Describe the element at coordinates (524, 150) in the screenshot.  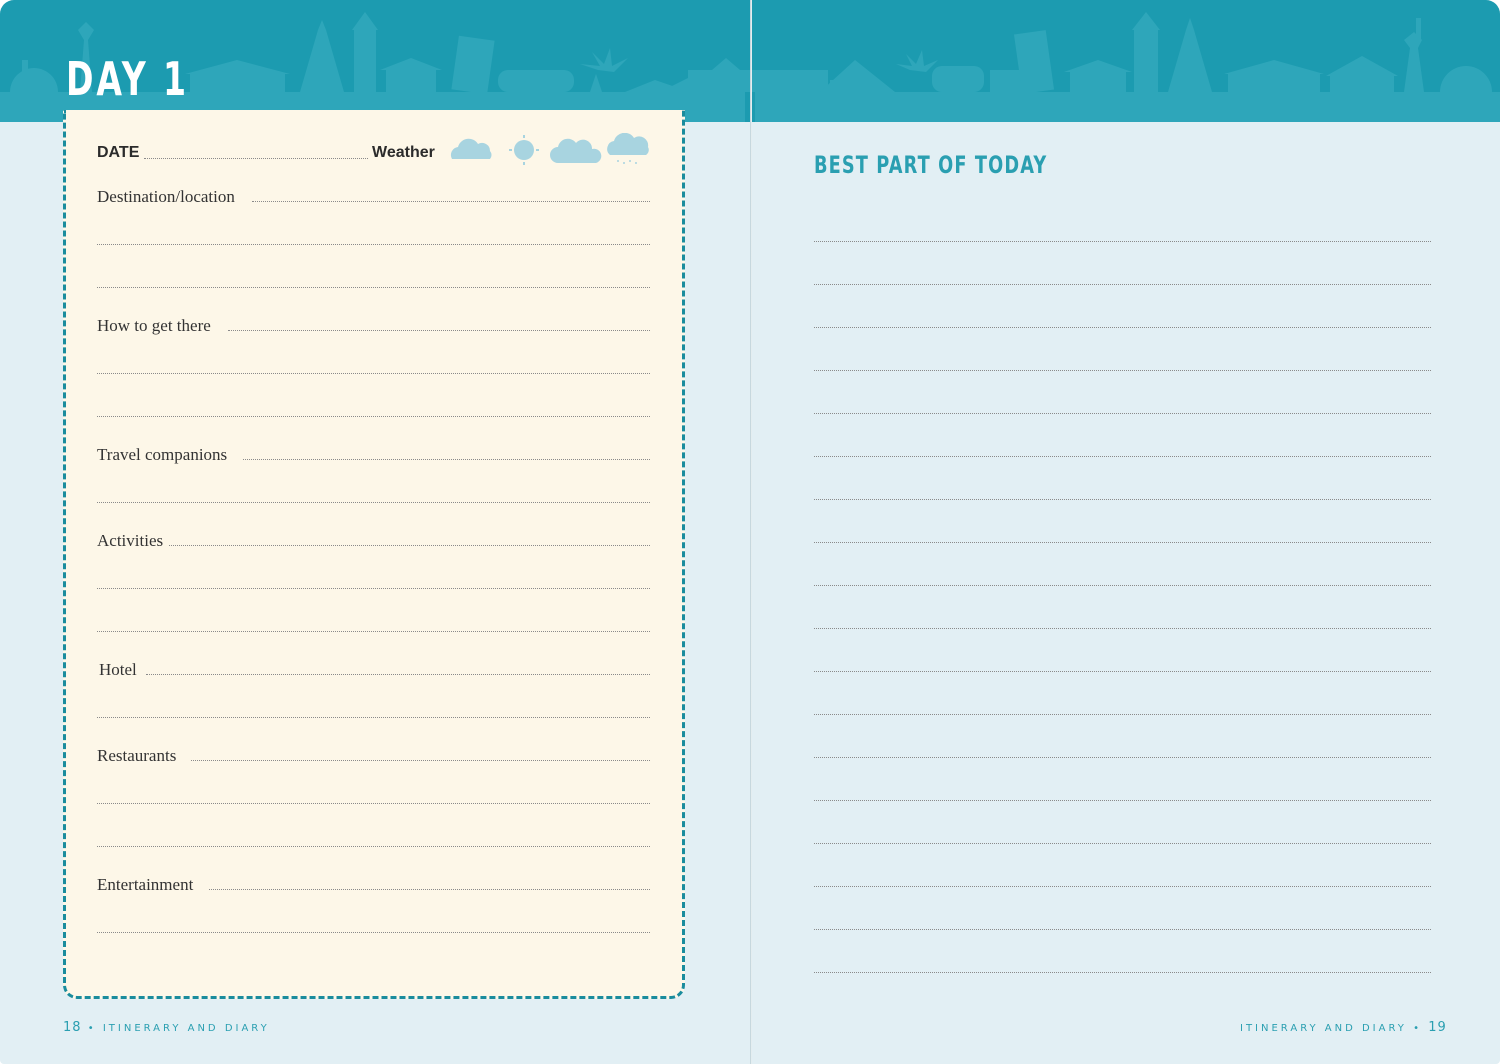
I see `sun-icon` at that location.